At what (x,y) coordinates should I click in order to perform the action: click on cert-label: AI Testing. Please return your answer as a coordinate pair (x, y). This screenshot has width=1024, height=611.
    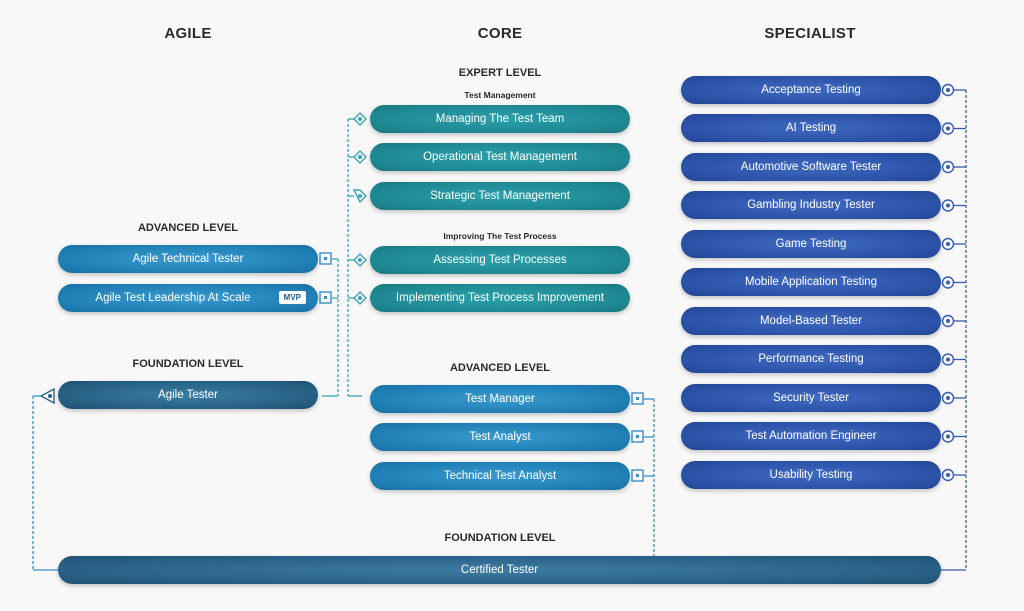
    Looking at the image, I should click on (811, 128).